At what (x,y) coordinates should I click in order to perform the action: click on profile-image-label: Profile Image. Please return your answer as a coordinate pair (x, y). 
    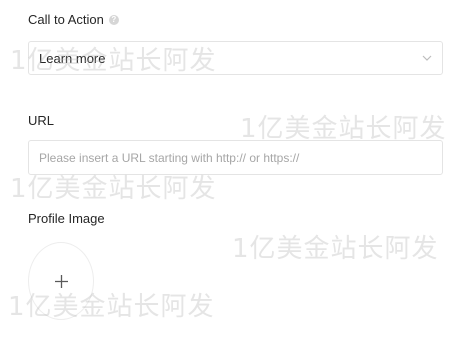
    Looking at the image, I should click on (66, 219).